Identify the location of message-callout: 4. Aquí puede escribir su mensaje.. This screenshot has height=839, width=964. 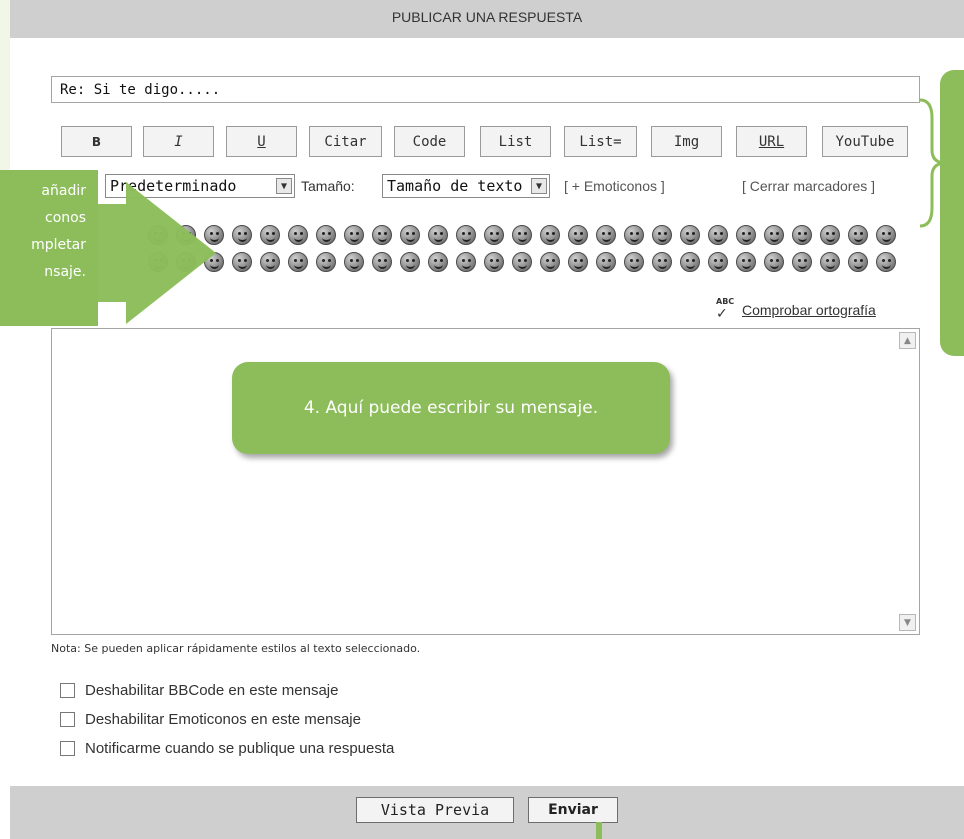
(451, 408).